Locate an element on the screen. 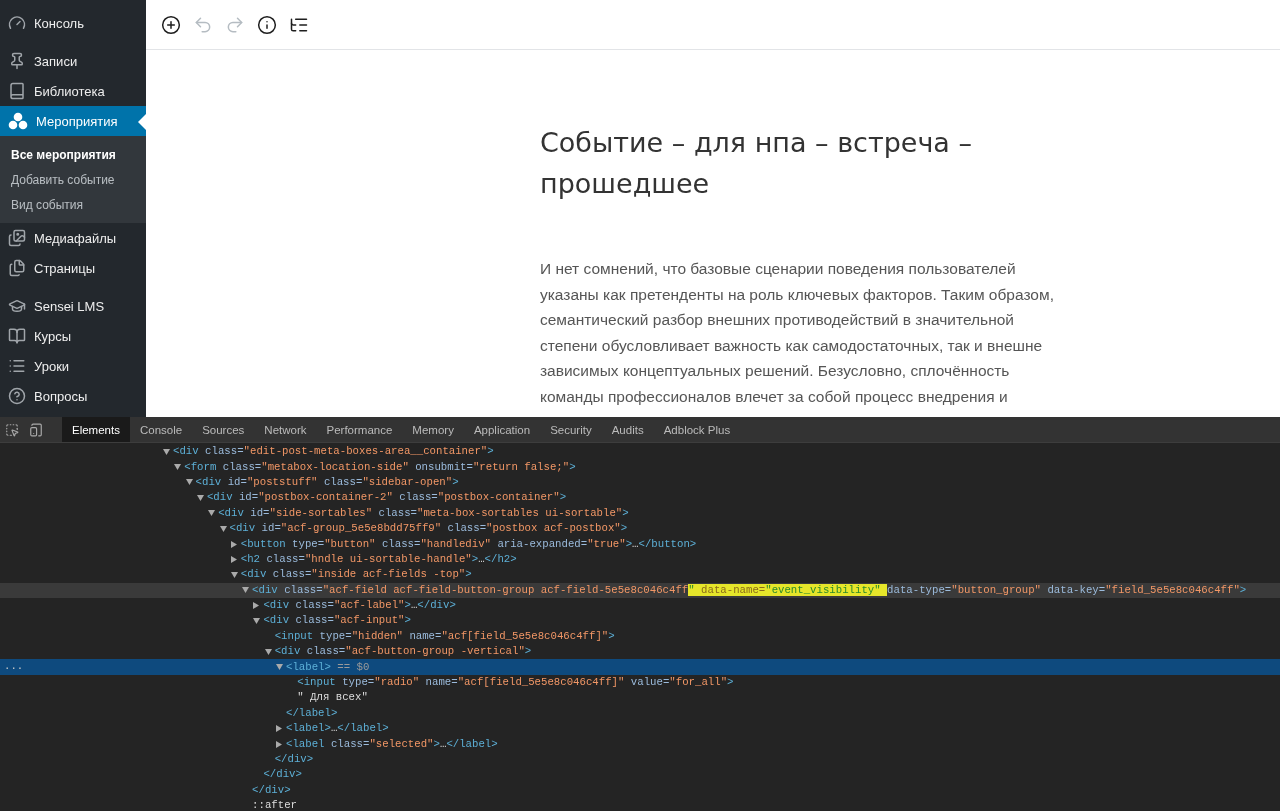 The height and width of the screenshot is (811, 1280). code-line: <form class="metabox-location-side" onsubmit="return false;"> is located at coordinates (380, 467).